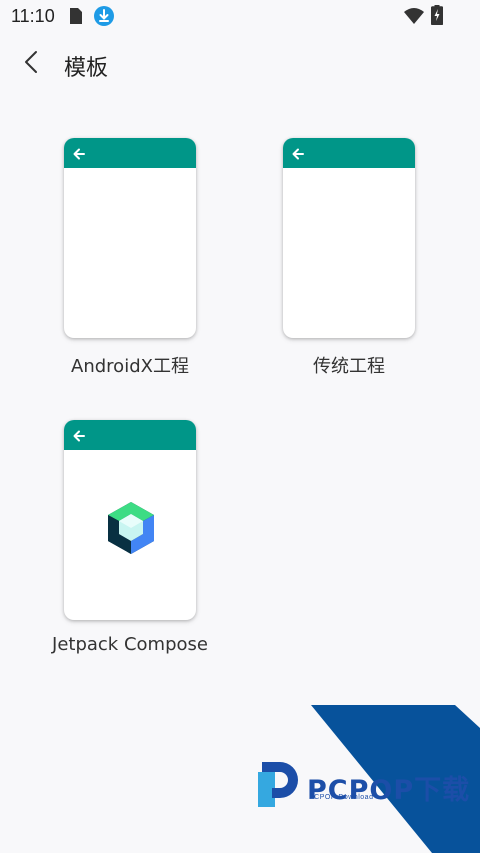 Image resolution: width=480 pixels, height=853 pixels. Describe the element at coordinates (389, 790) in the screenshot. I see `watermark-brand: PCPOP下载` at that location.